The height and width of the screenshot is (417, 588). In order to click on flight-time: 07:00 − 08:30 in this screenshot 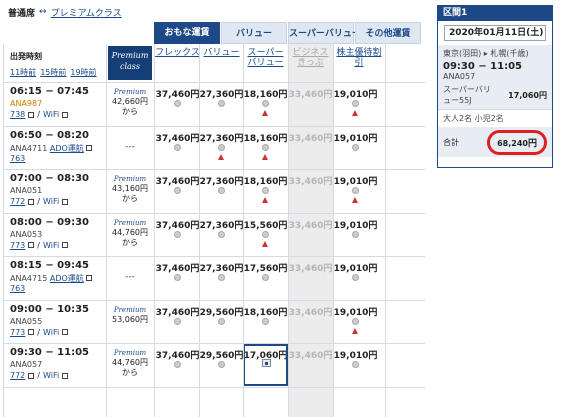, I will do `click(50, 178)`.